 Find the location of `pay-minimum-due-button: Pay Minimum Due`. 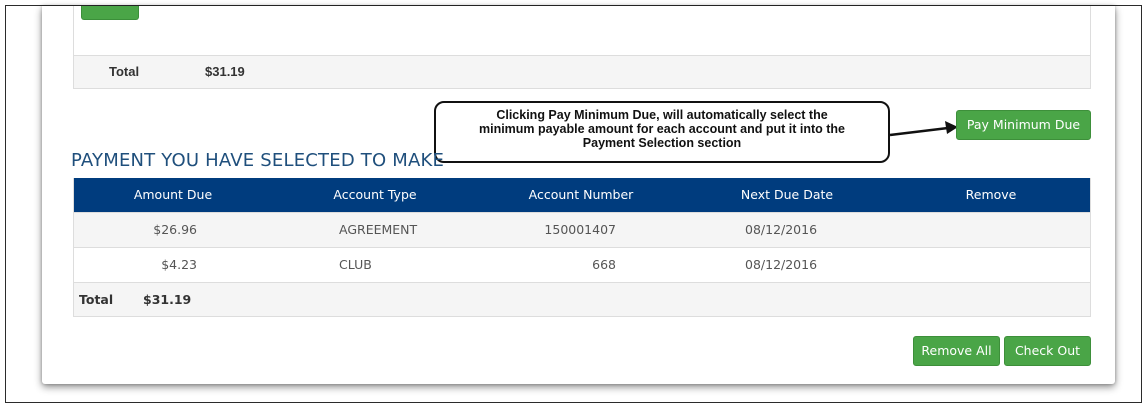

pay-minimum-due-button: Pay Minimum Due is located at coordinates (1023, 125).